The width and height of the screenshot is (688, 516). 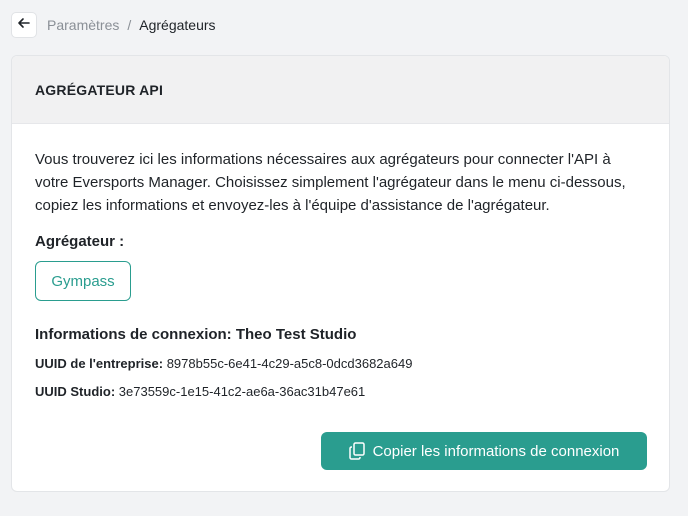 I want to click on studio-uuid-value: 3e73559c-1e15-41c2-ae6a-36ac31b47e61, so click(x=242, y=391).